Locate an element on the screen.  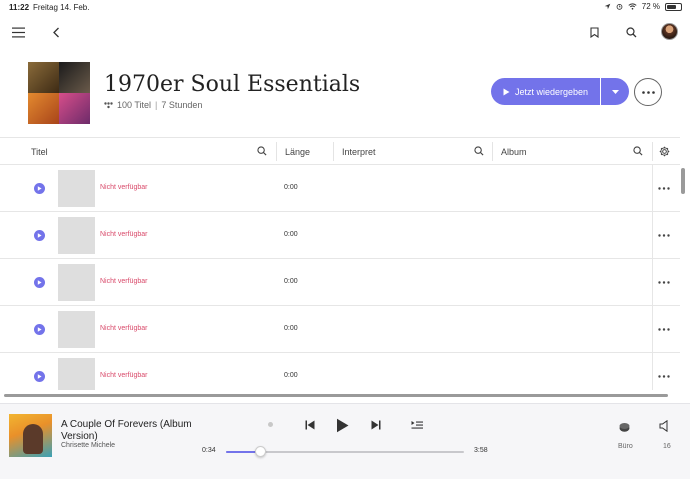
album-search-button is located at coordinates (638, 151).